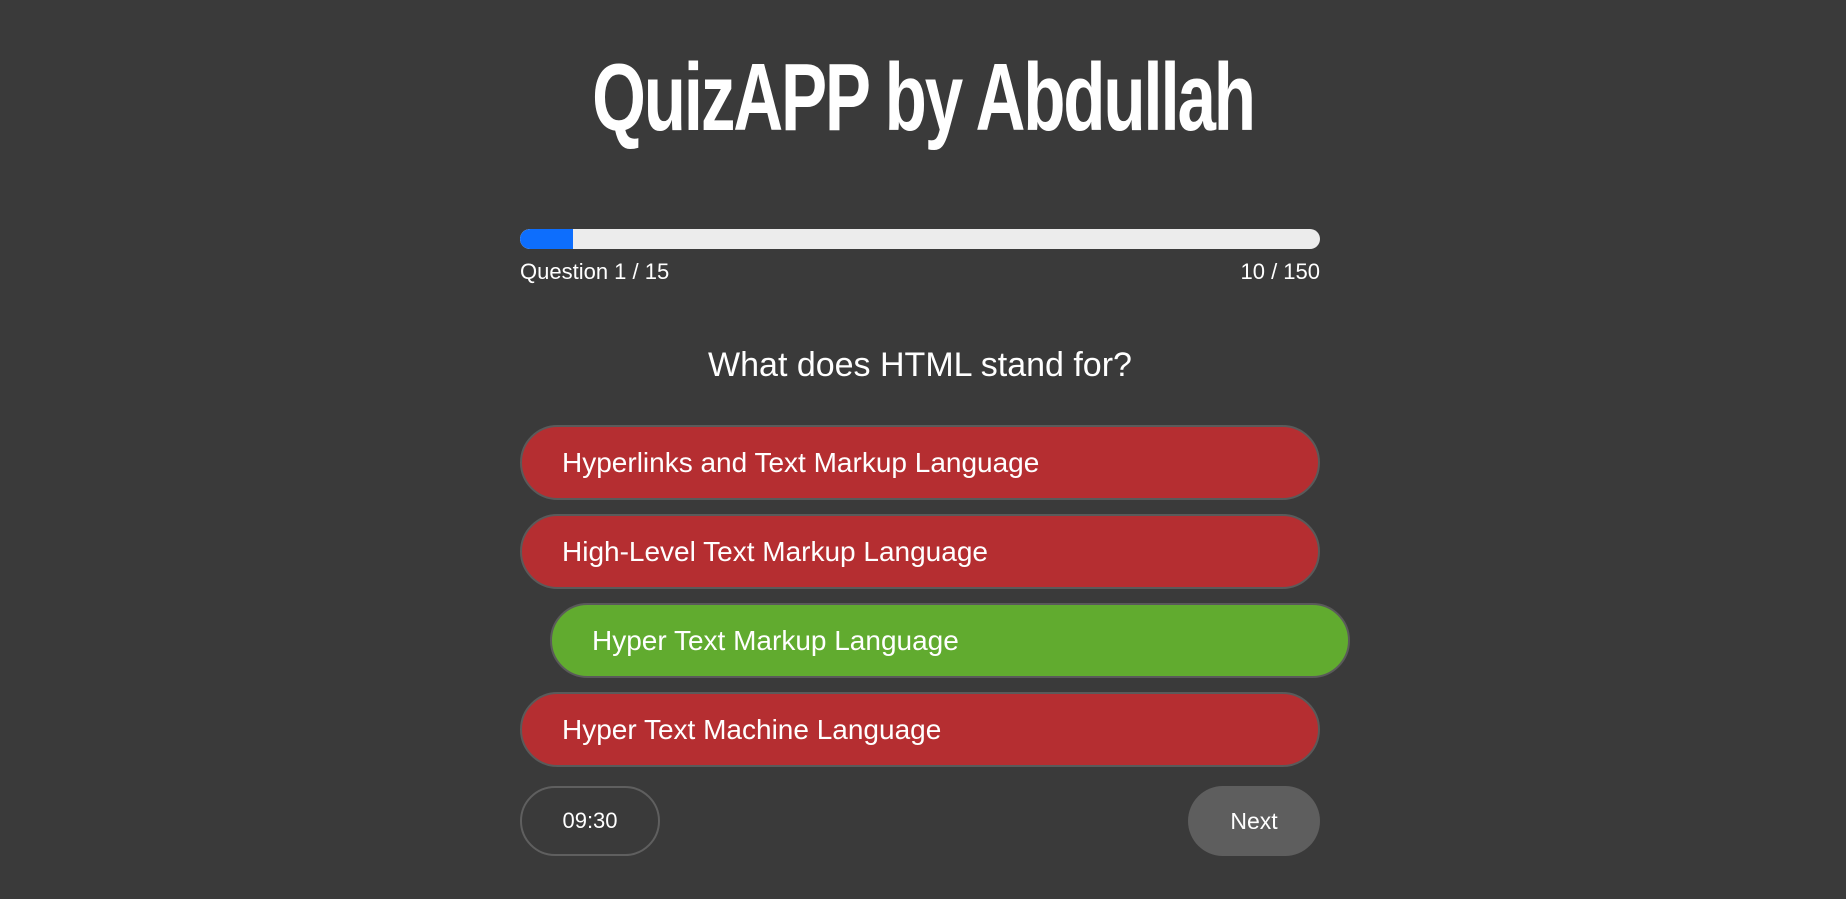 The image size is (1846, 899). What do you see at coordinates (1254, 821) in the screenshot?
I see `next-button: Next` at bounding box center [1254, 821].